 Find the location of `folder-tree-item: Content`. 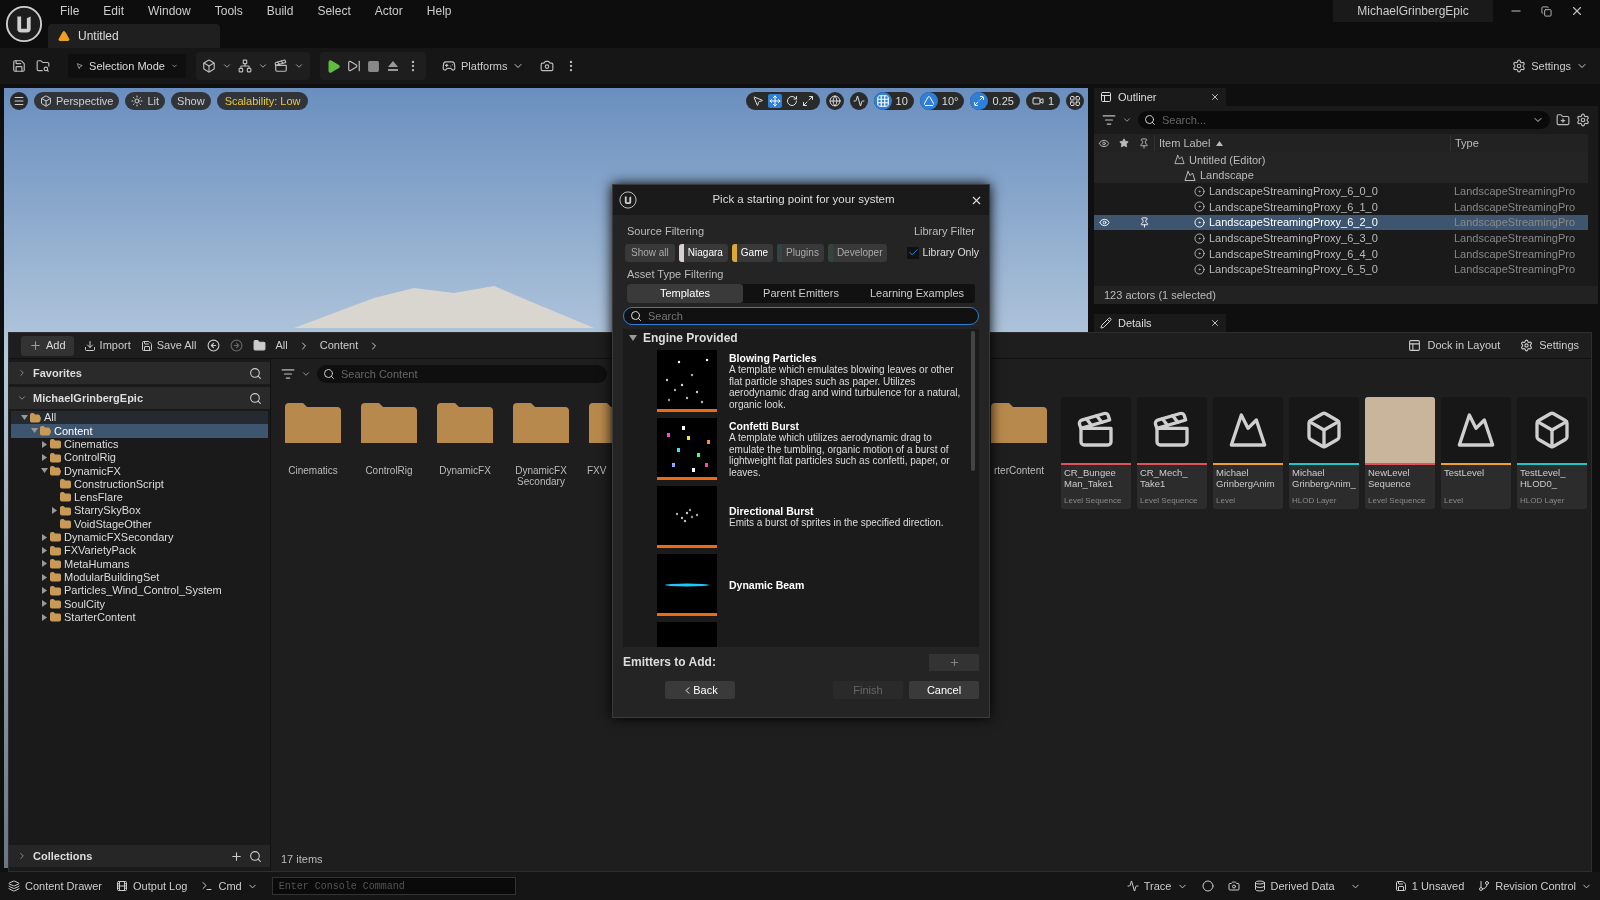

folder-tree-item: Content is located at coordinates (139, 431).